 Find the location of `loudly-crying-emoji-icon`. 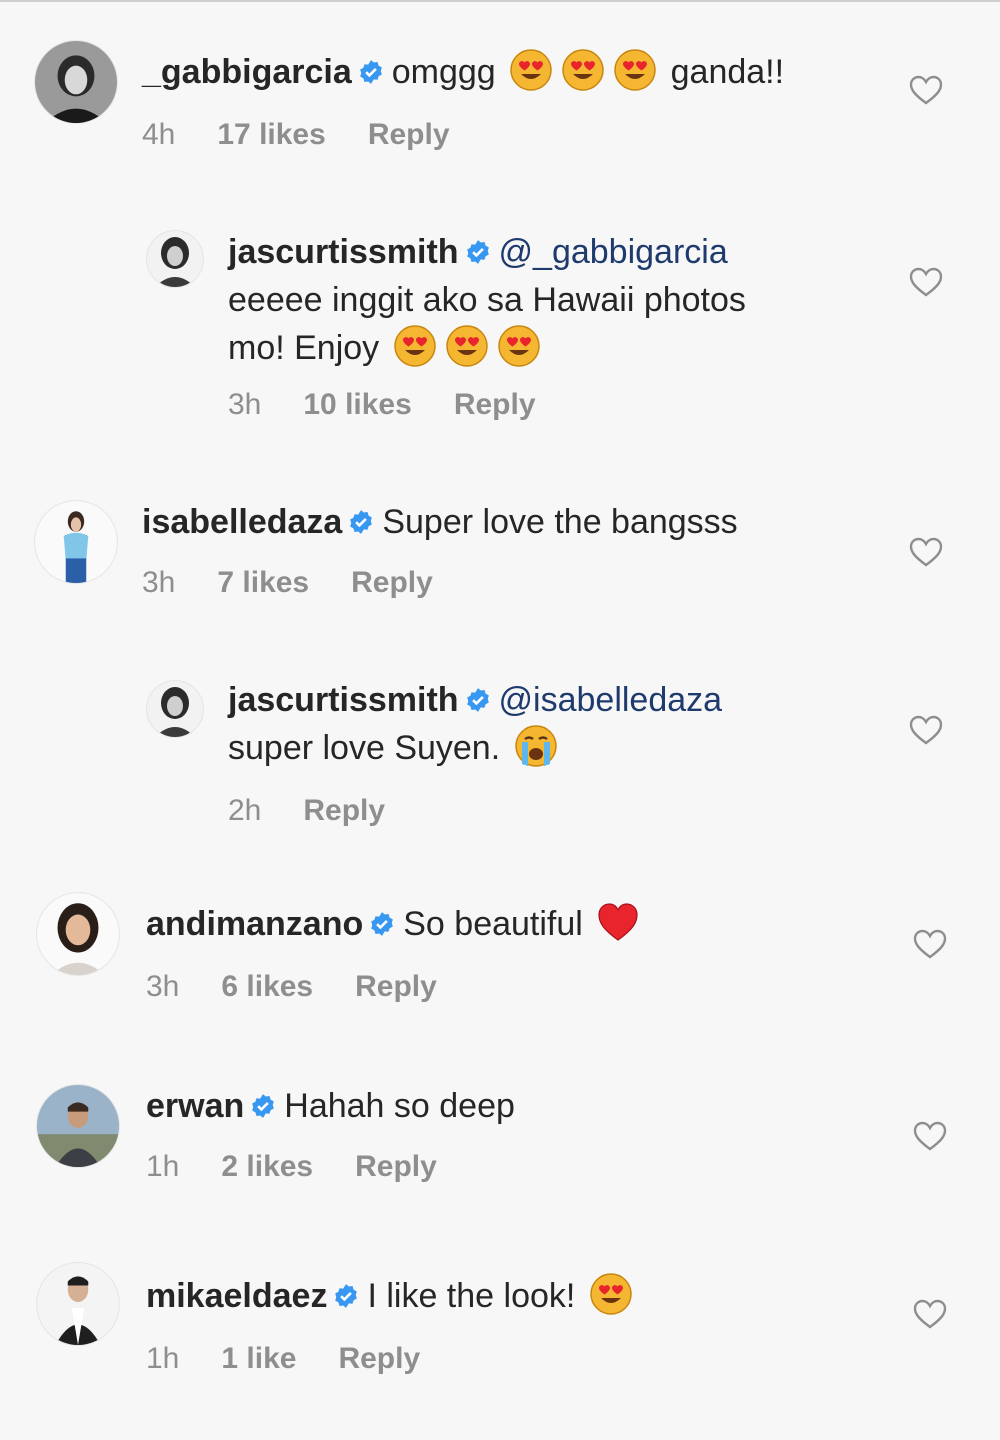

loudly-crying-emoji-icon is located at coordinates (536, 746).